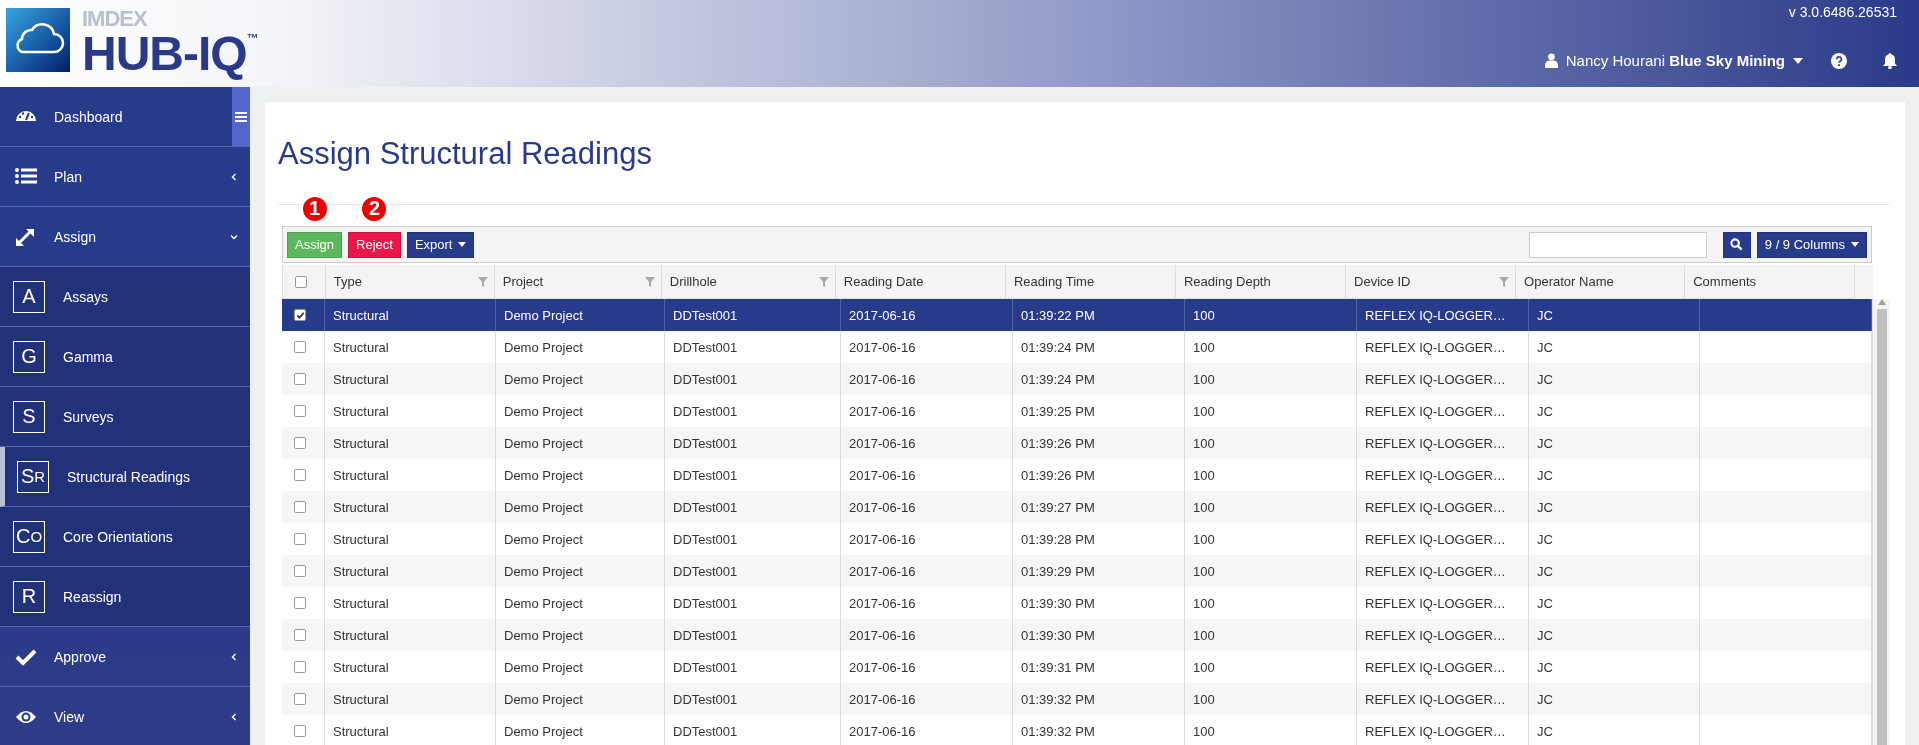 This screenshot has width=1919, height=745. Describe the element at coordinates (1890, 60) in the screenshot. I see `notification-bell-icon` at that location.